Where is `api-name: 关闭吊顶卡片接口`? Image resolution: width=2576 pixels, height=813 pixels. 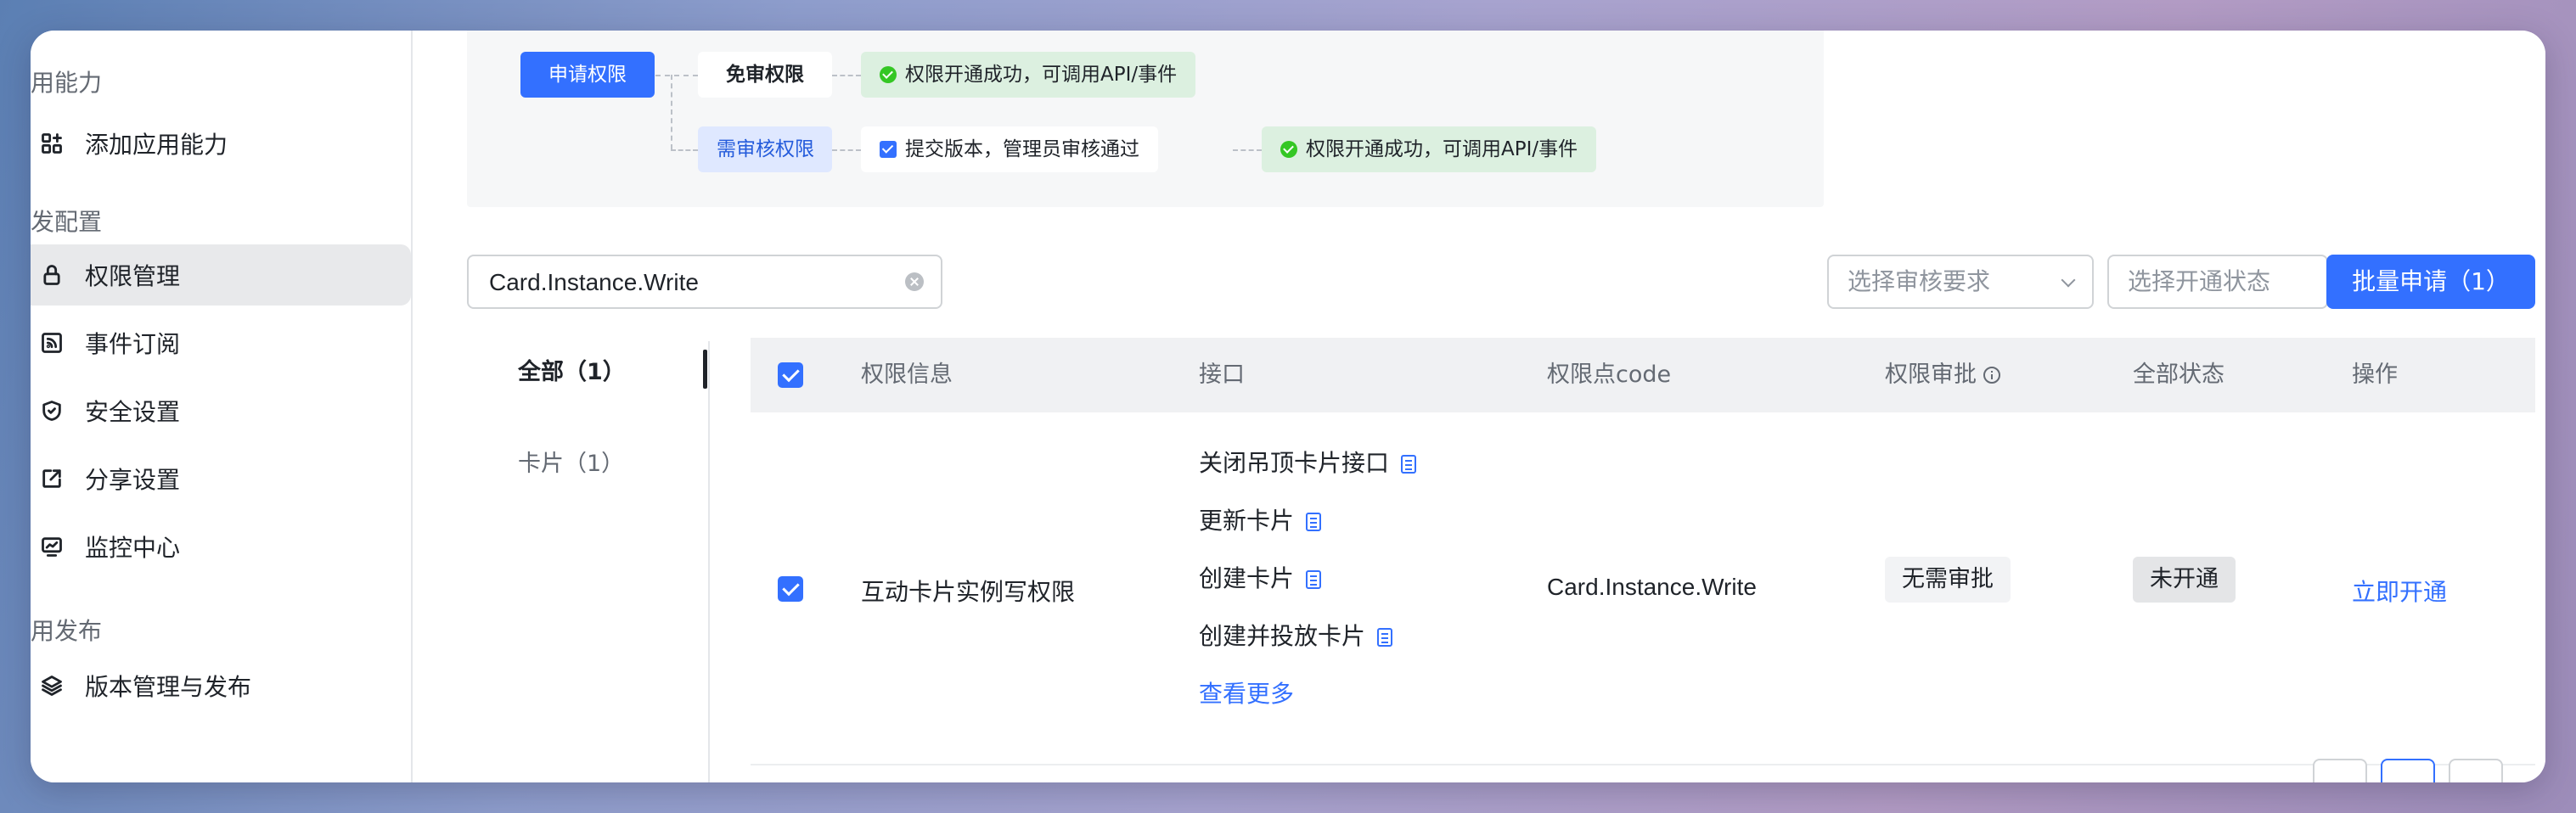 api-name: 关闭吊顶卡片接口 is located at coordinates (1294, 463).